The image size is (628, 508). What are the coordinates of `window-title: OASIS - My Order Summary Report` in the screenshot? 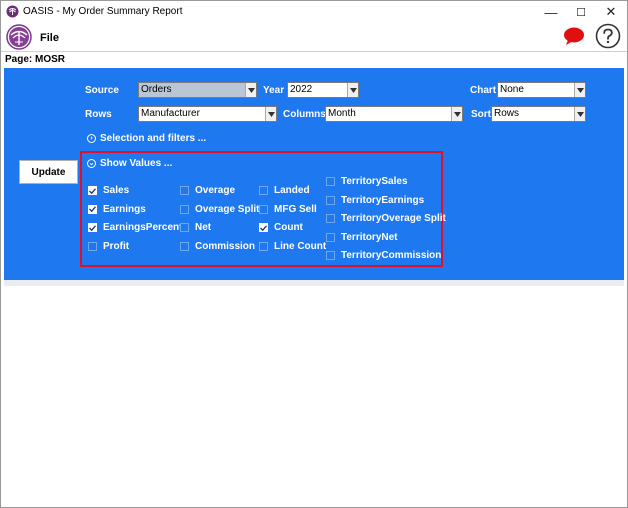 It's located at (103, 11).